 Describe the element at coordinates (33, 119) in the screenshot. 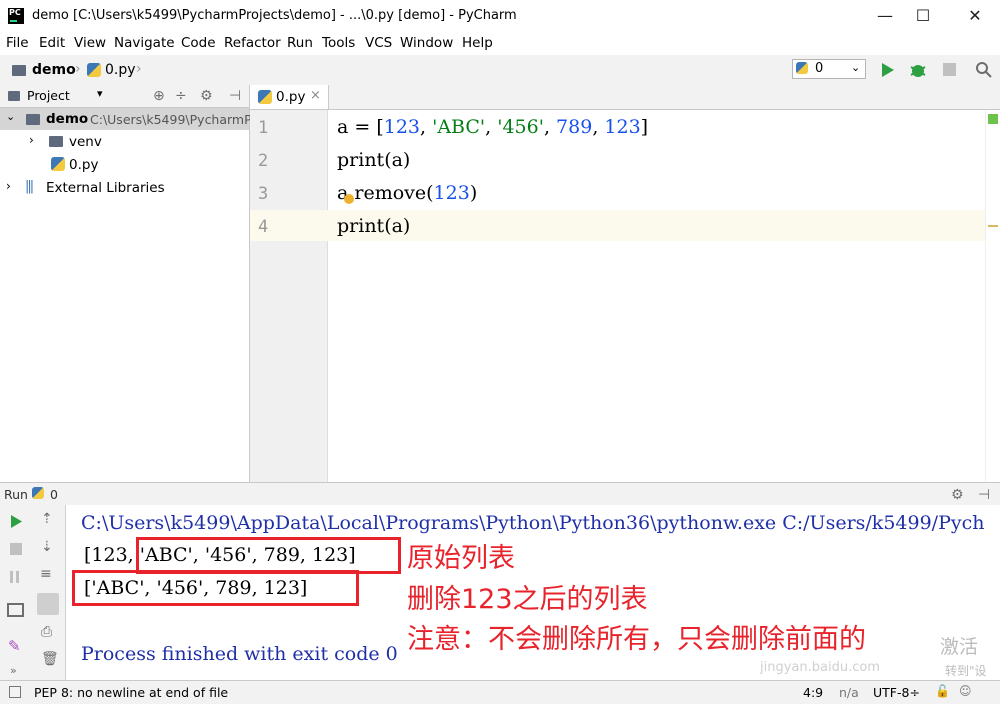

I see `folder-icon` at that location.